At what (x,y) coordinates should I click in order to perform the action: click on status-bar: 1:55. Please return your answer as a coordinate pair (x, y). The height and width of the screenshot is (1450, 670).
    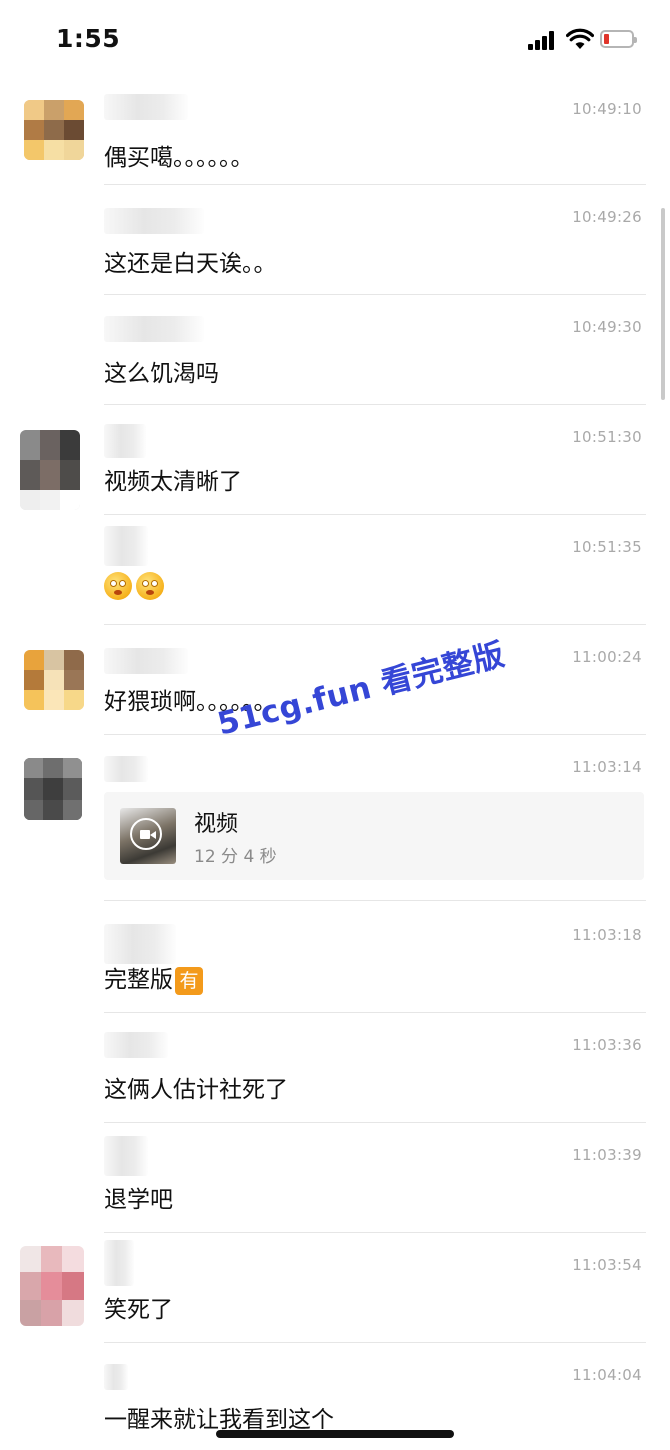
    Looking at the image, I should click on (335, 40).